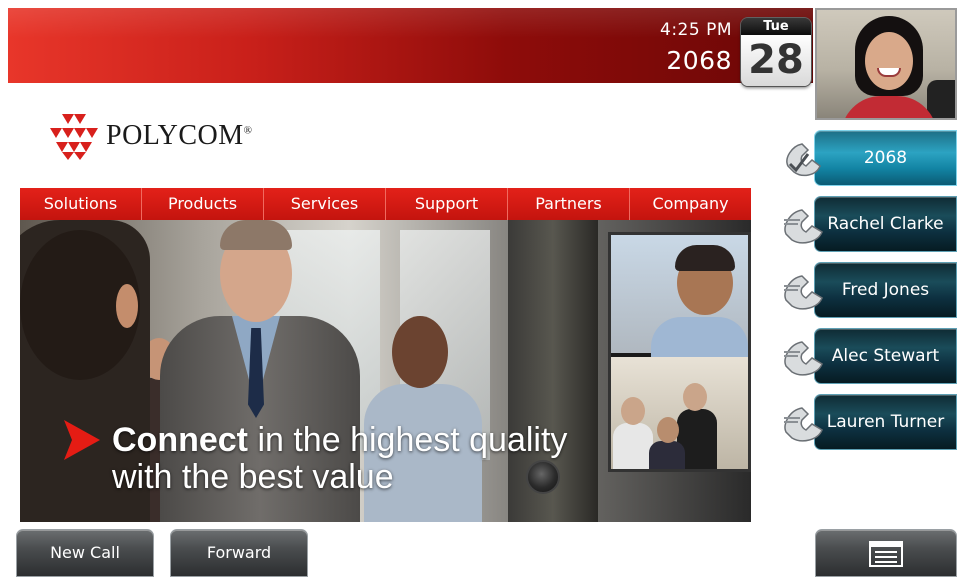 This screenshot has height=577, width=957. I want to click on calendar-day-number: 28, so click(776, 60).